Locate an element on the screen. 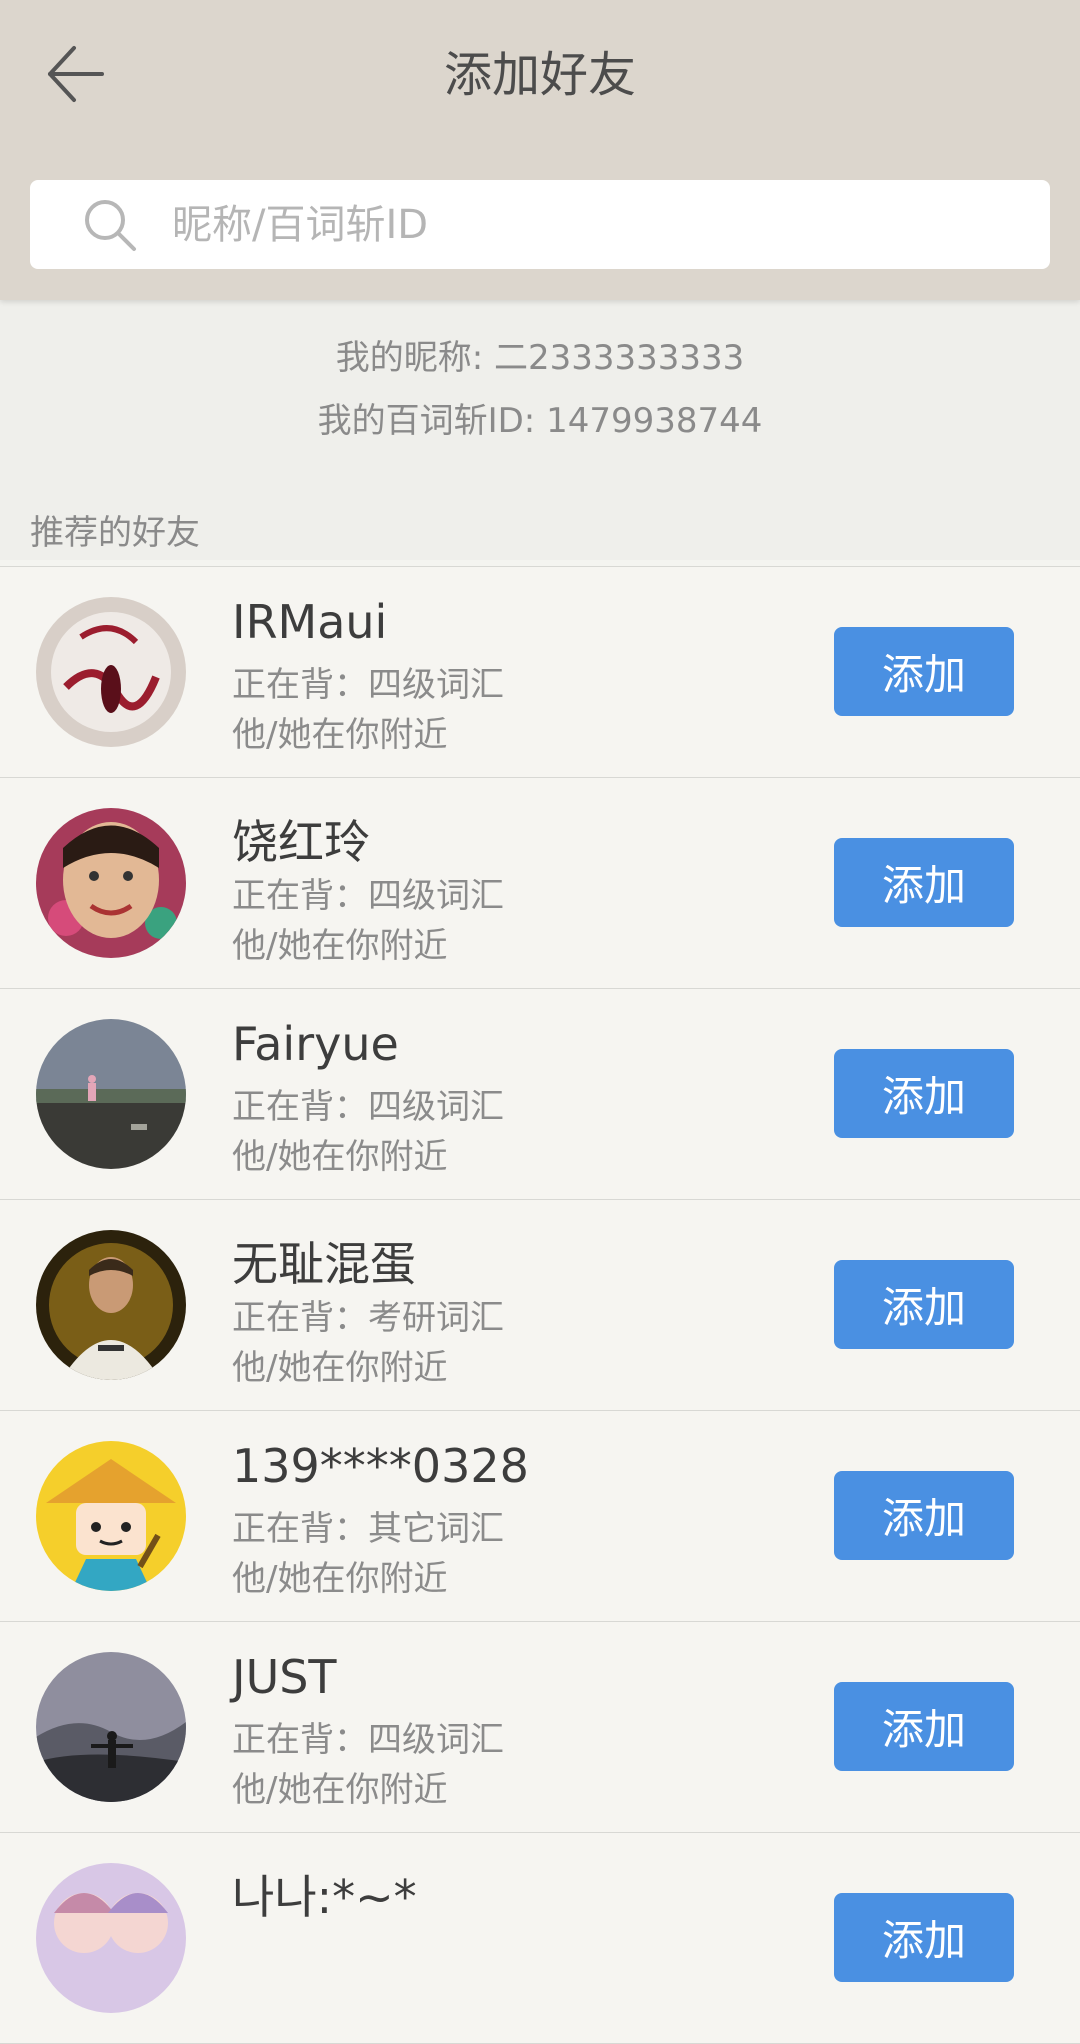 Image resolution: width=1080 pixels, height=2044 pixels. my-id: 我的百词斩ID: 1479938744 is located at coordinates (540, 421).